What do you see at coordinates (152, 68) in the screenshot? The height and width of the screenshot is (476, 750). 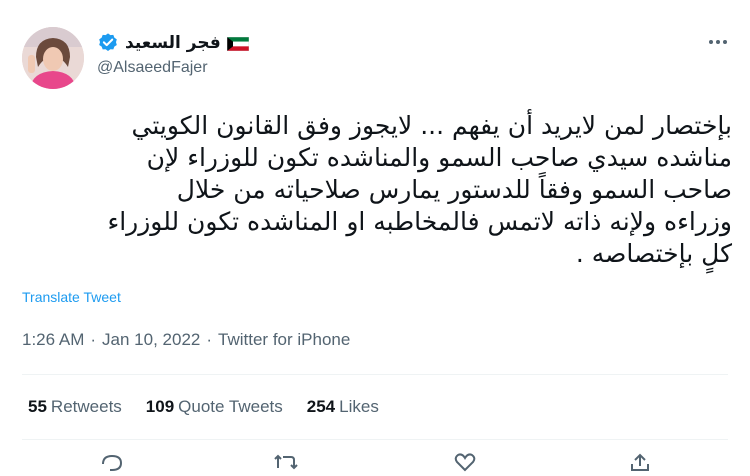 I see `author-handle: @AlsaeedFajer` at bounding box center [152, 68].